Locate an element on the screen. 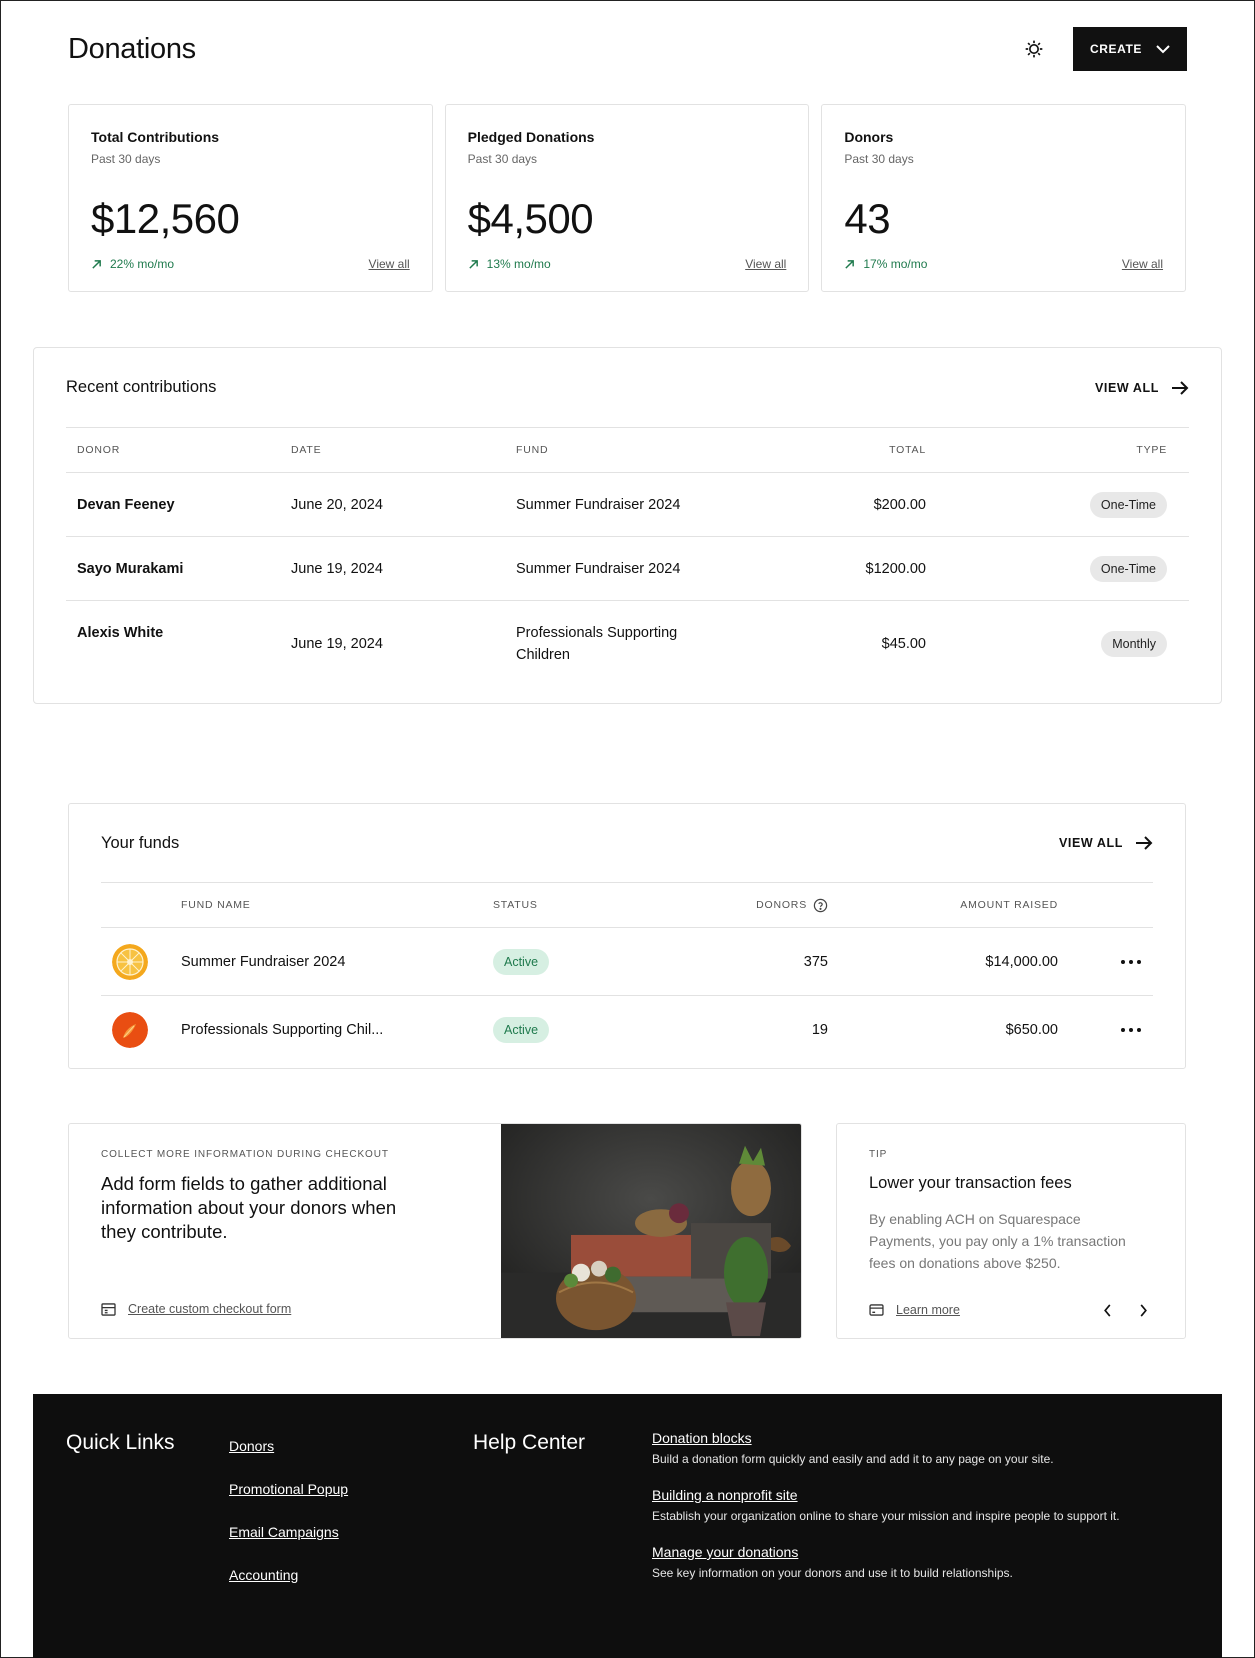 Image resolution: width=1255 pixels, height=1658 pixels. contribution-total: $200.00 is located at coordinates (899, 504).